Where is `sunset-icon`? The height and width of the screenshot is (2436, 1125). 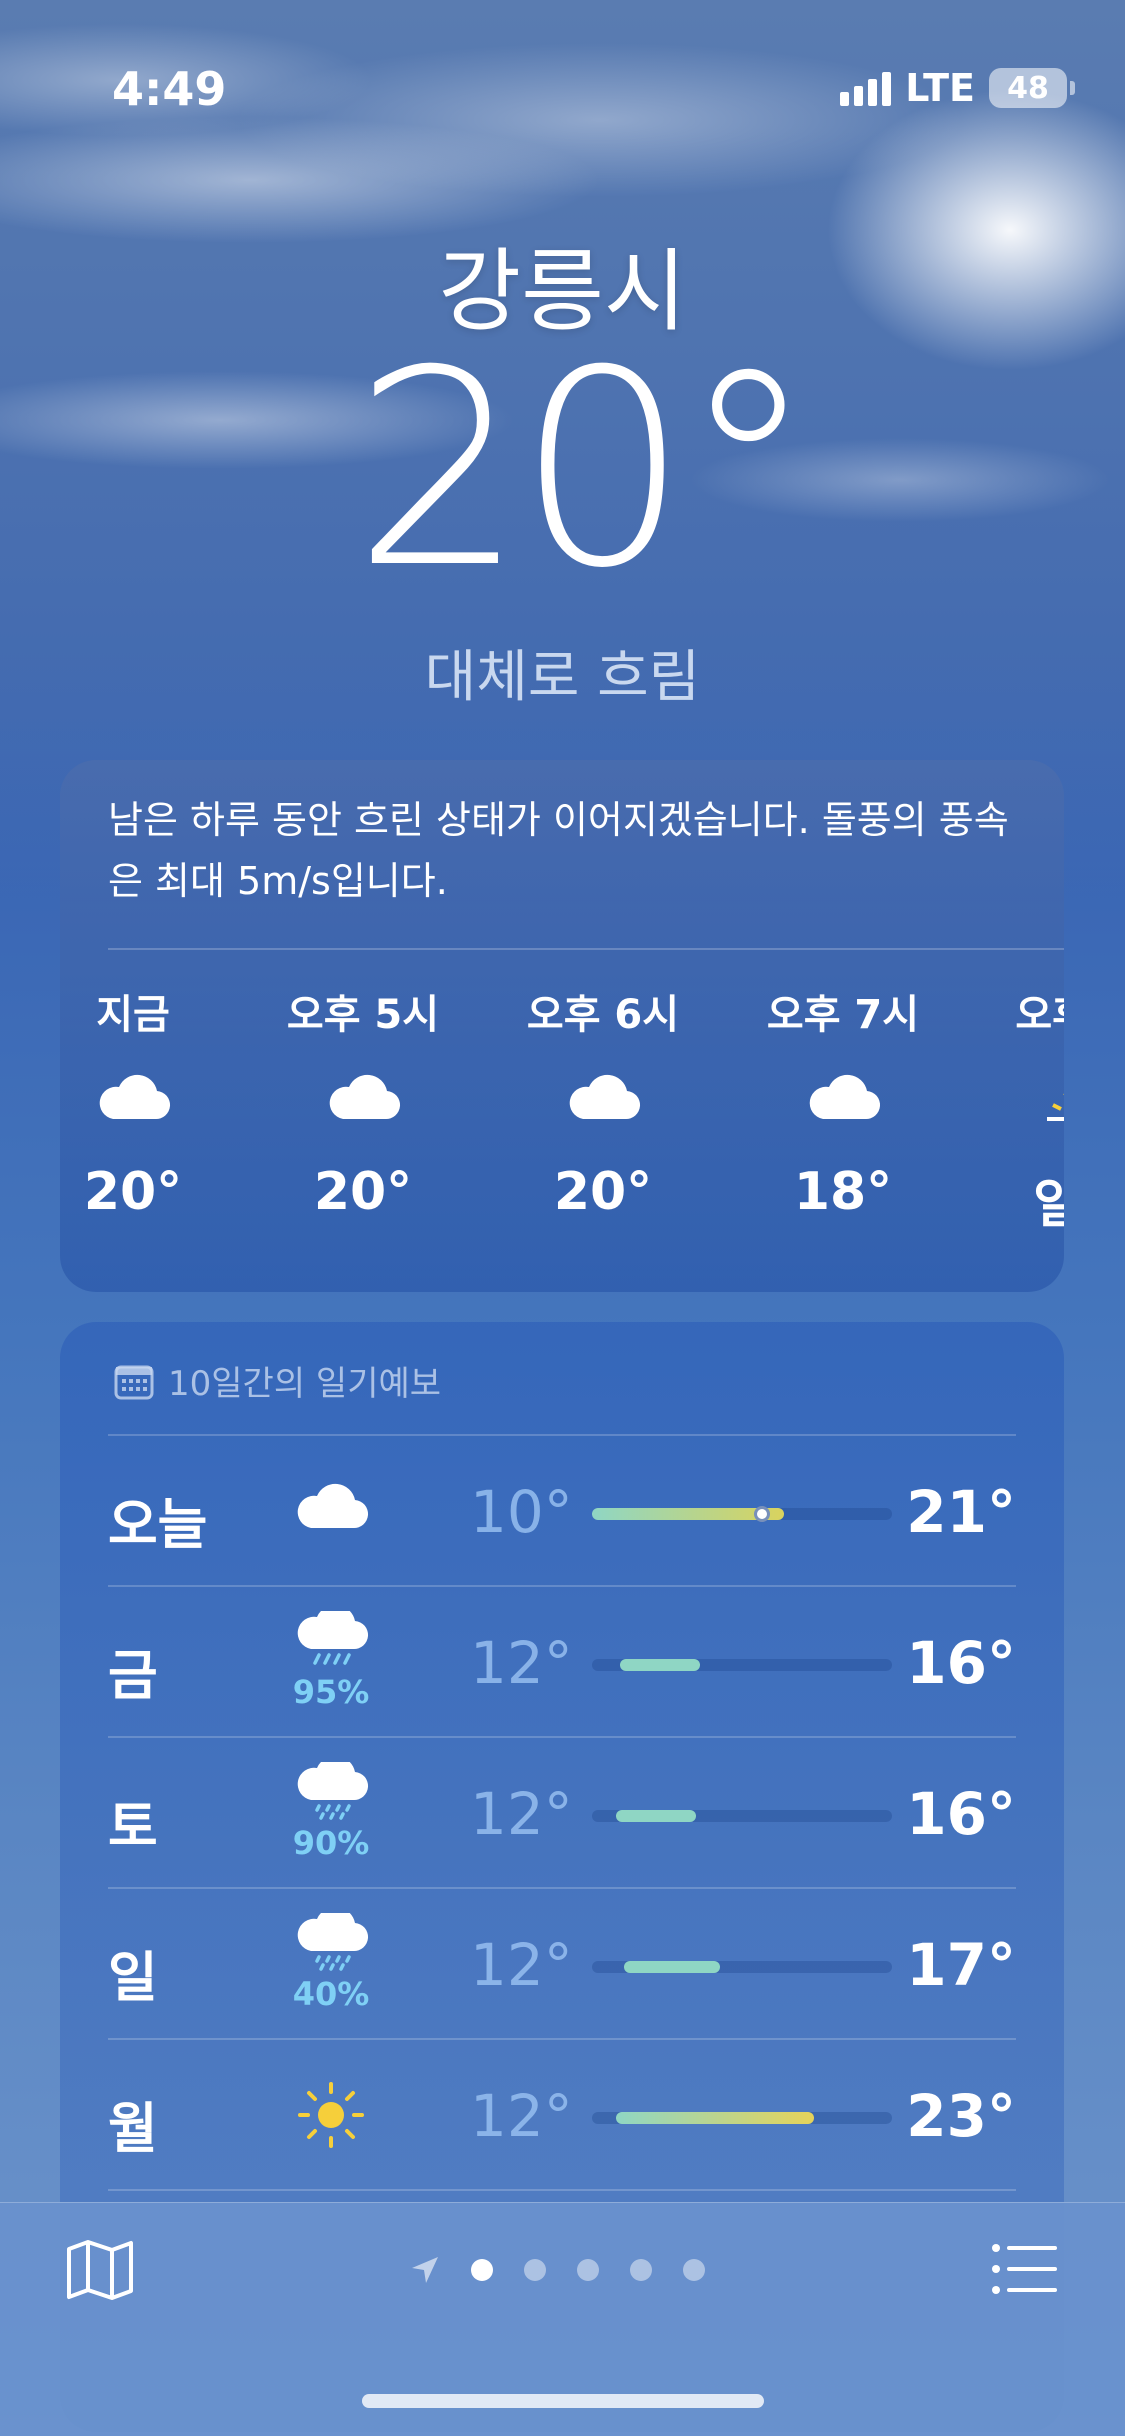 sunset-icon is located at coordinates (1030, 1097).